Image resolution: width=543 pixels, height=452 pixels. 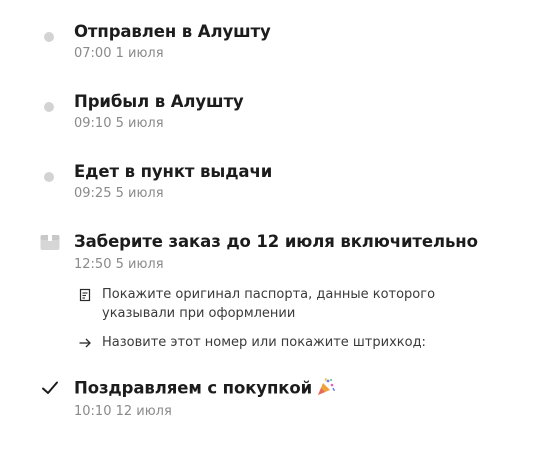 What do you see at coordinates (205, 389) in the screenshot?
I see `event-title: Поздравляем с покупкой` at bounding box center [205, 389].